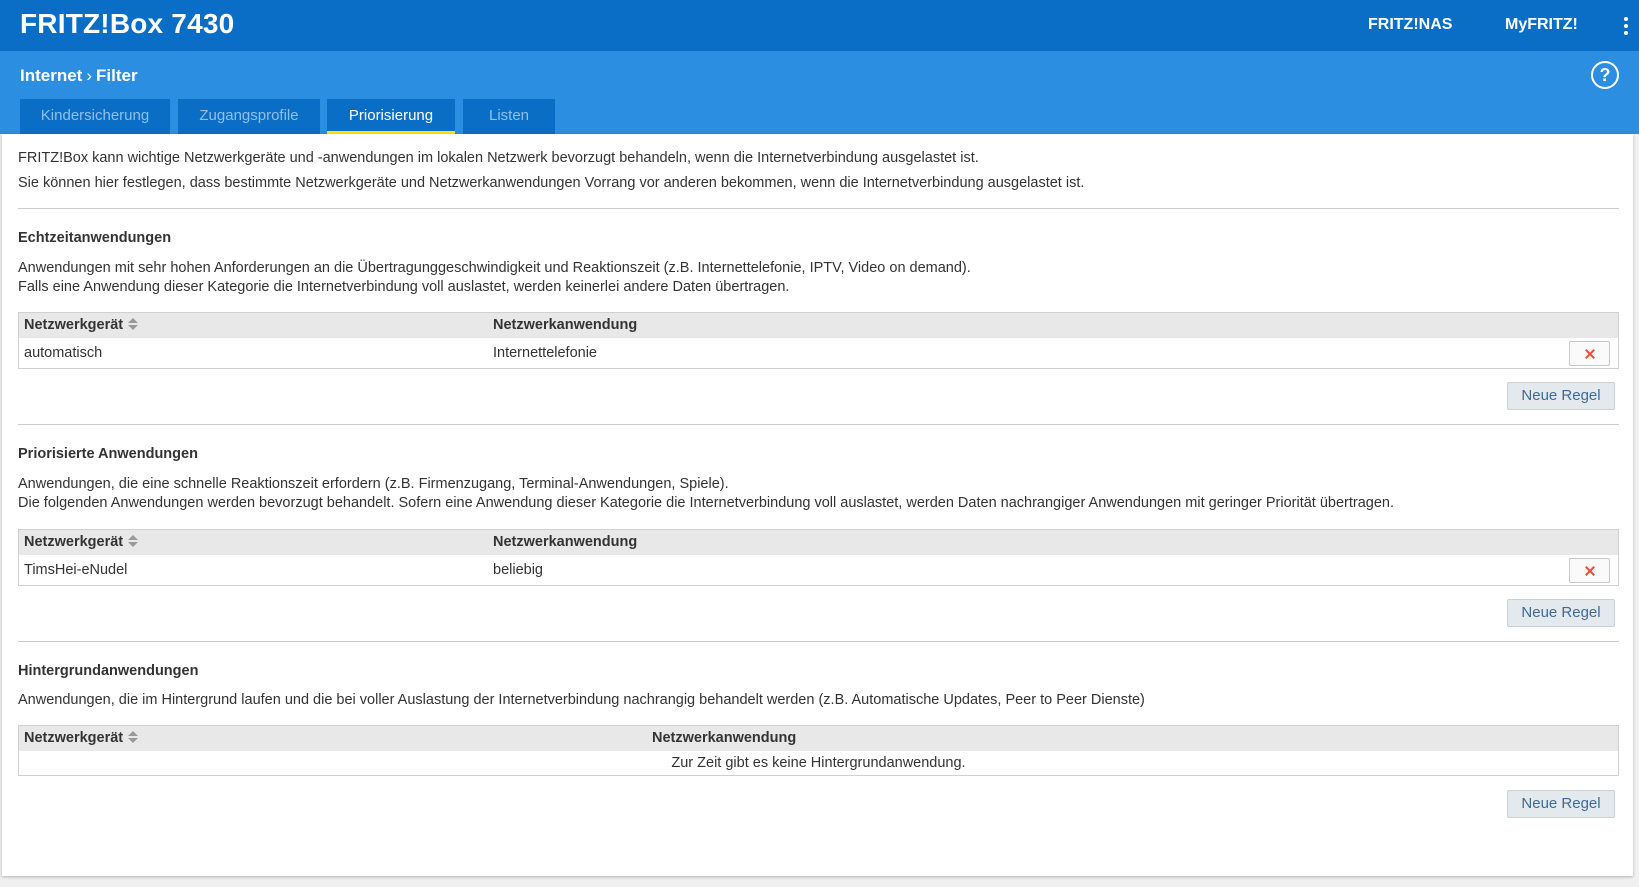  Describe the element at coordinates (1541, 25) in the screenshot. I see `nav-myfritz: MyFRITZ!` at that location.